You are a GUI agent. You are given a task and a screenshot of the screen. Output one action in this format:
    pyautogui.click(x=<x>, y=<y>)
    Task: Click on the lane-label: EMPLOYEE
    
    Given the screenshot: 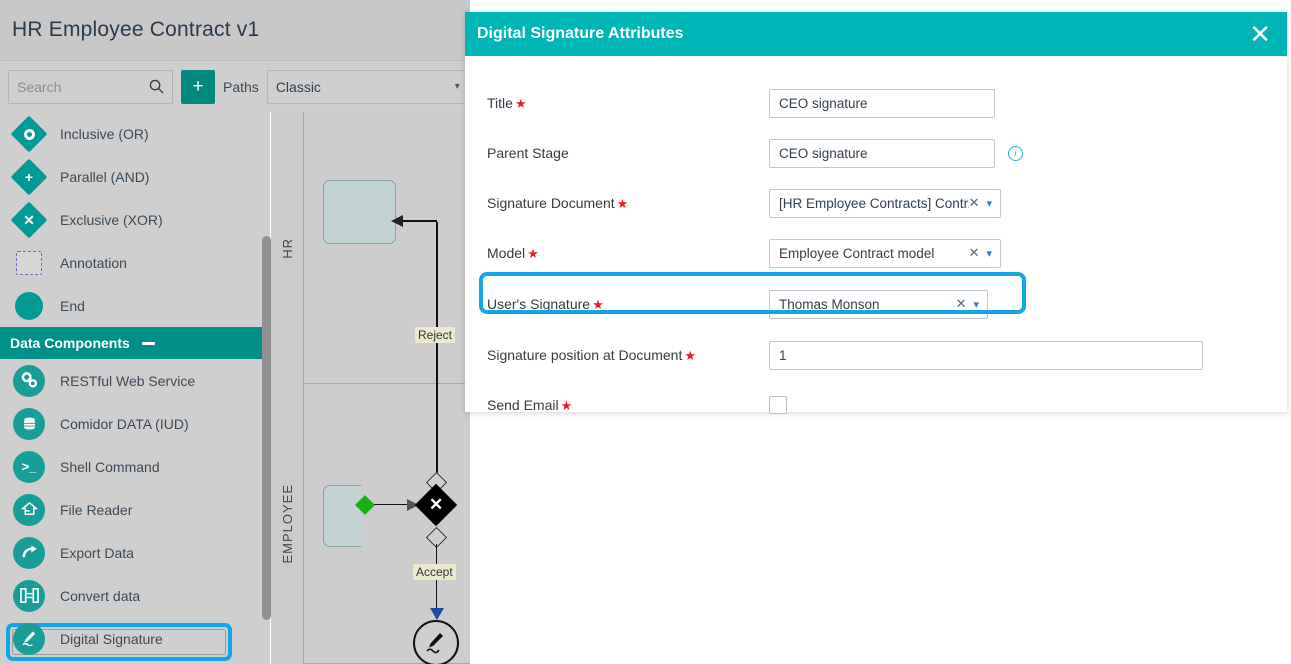 What is the action you would take?
    pyautogui.click(x=287, y=524)
    